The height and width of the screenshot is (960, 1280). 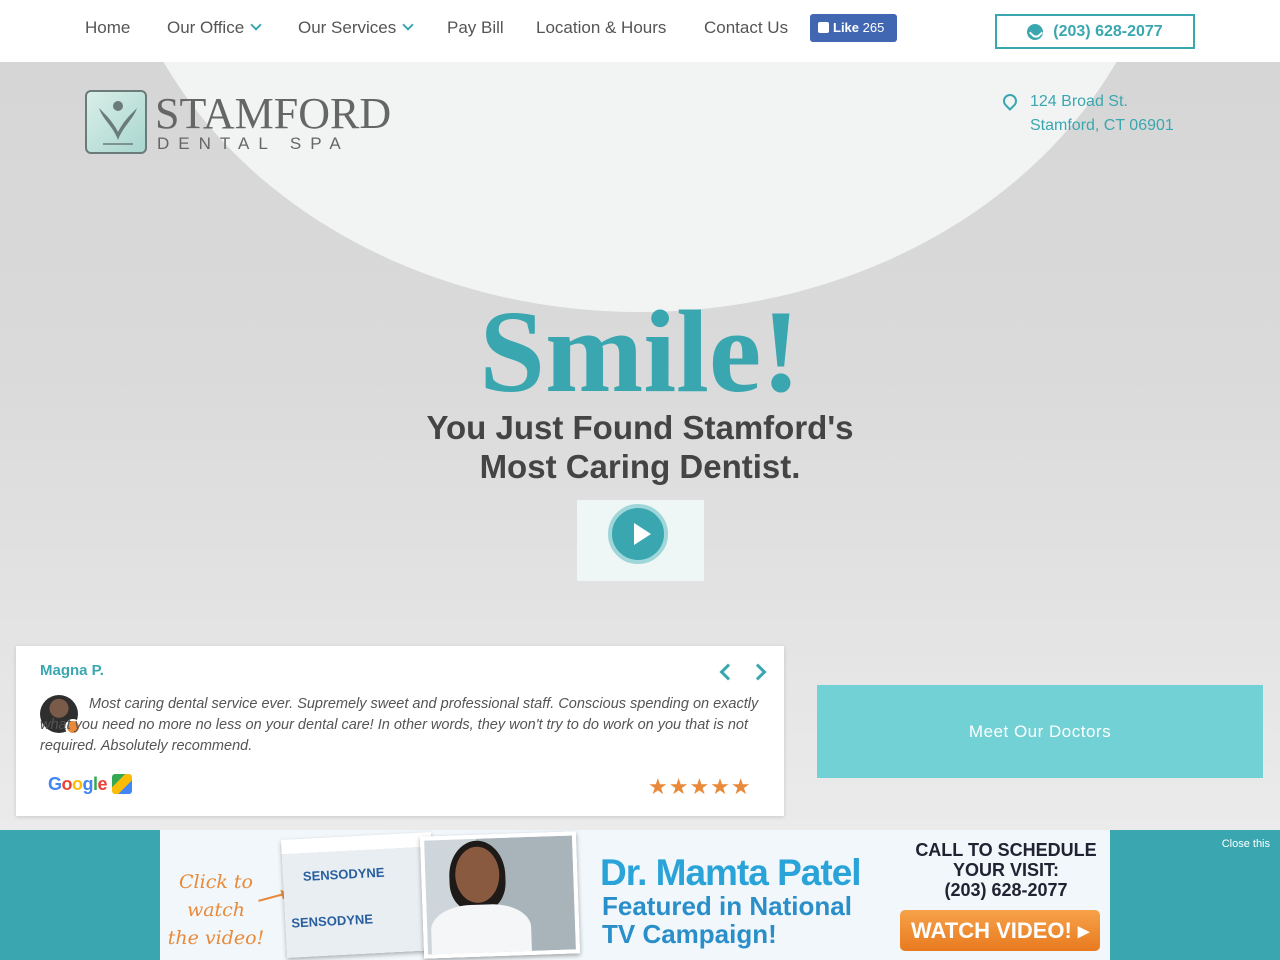 I want to click on ad-doctor-name: Dr. Mamta Patel, so click(x=731, y=872).